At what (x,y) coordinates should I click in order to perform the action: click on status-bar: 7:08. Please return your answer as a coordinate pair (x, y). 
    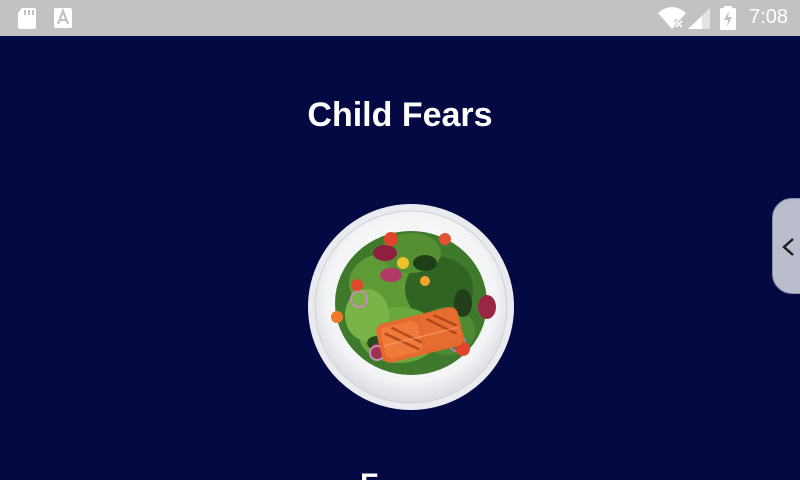
    Looking at the image, I should click on (400, 18).